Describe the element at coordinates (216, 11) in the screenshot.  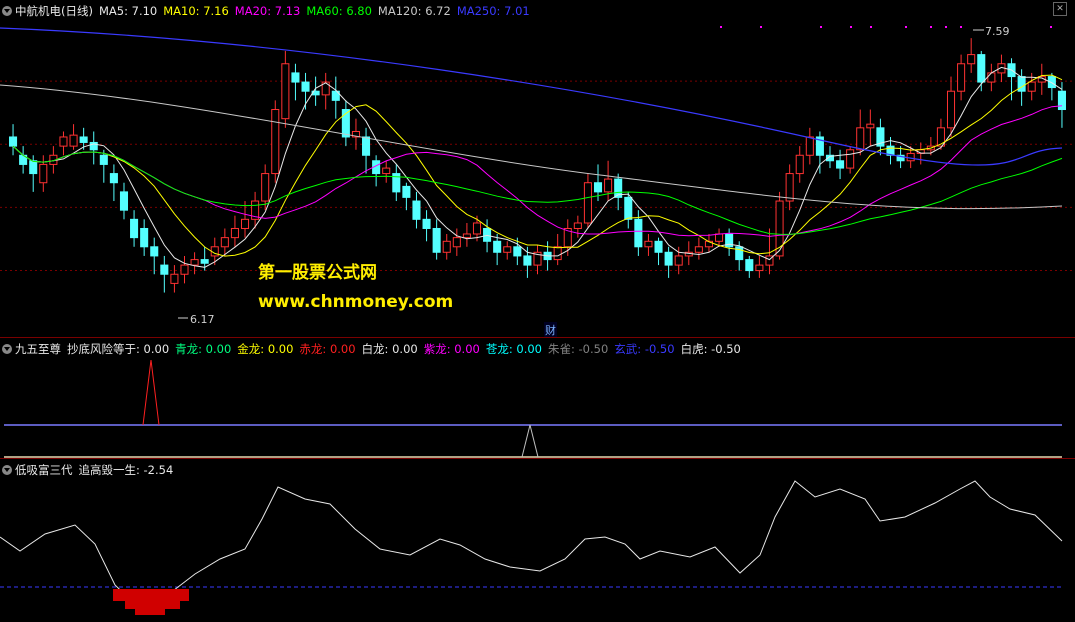
I see `legend-value: 7.16` at that location.